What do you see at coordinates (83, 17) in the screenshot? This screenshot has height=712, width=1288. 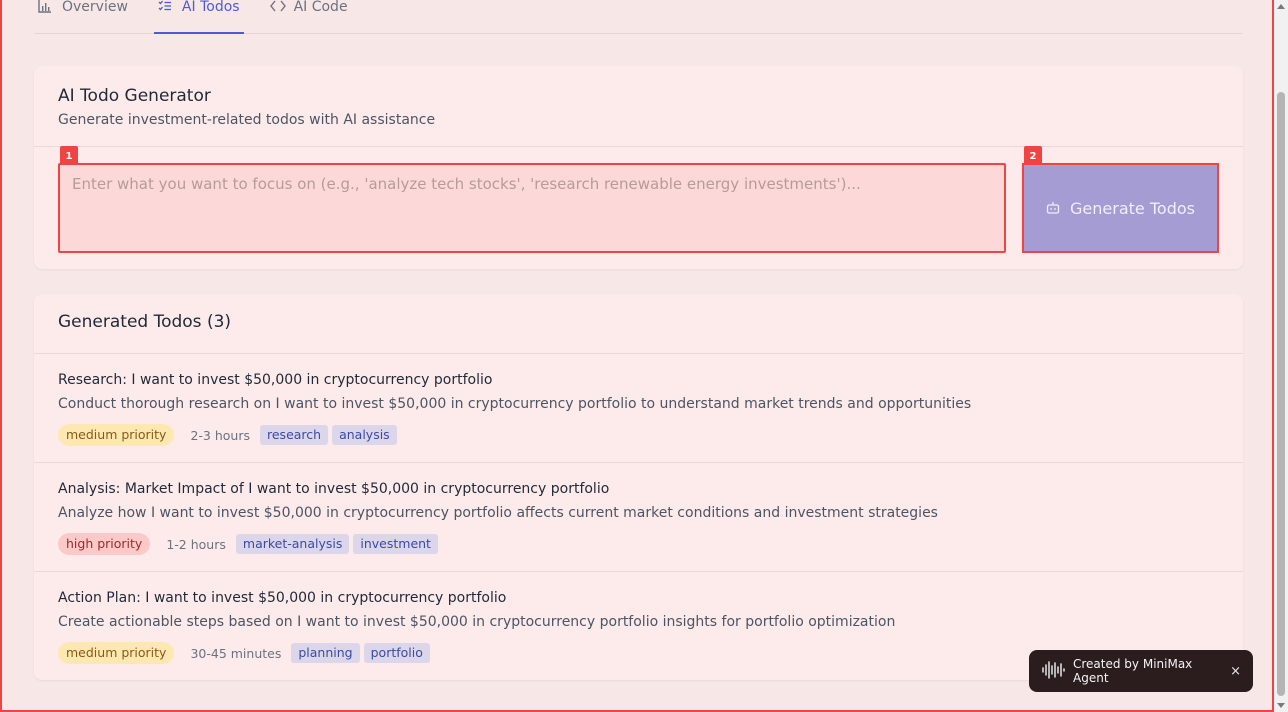 I see `tab-overview: Overview` at bounding box center [83, 17].